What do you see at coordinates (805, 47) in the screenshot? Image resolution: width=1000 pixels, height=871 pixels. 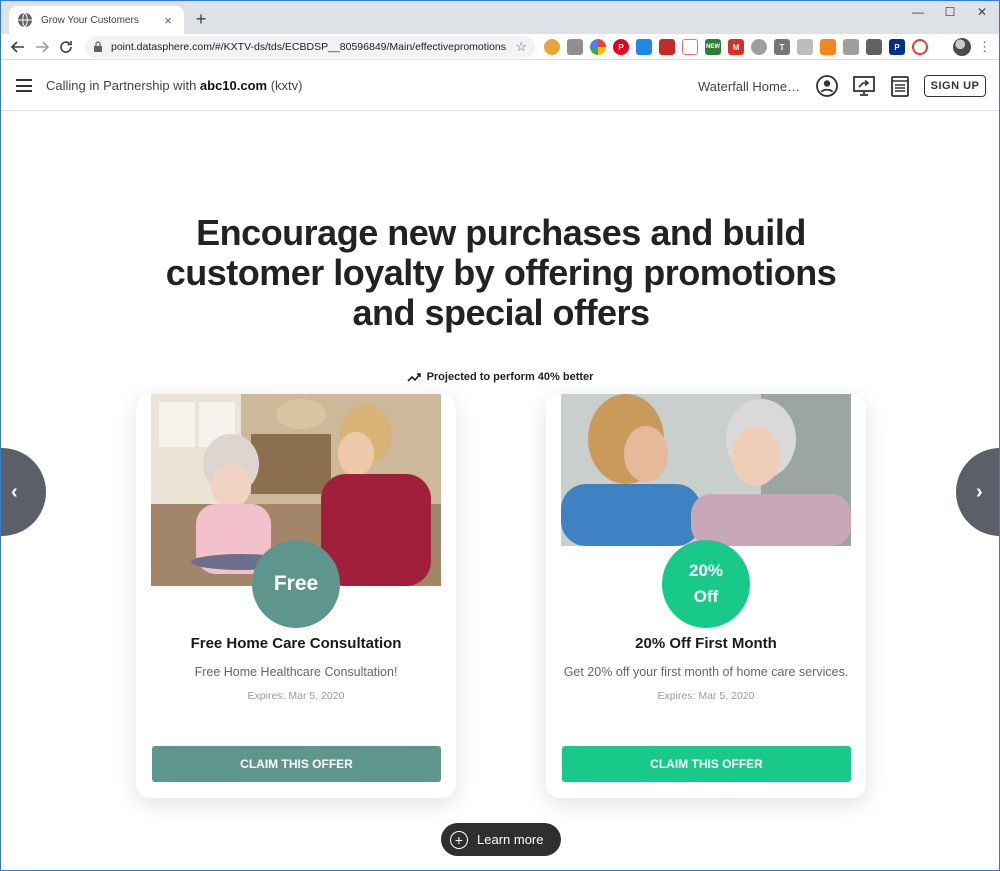 I see `screenshot-icon` at bounding box center [805, 47].